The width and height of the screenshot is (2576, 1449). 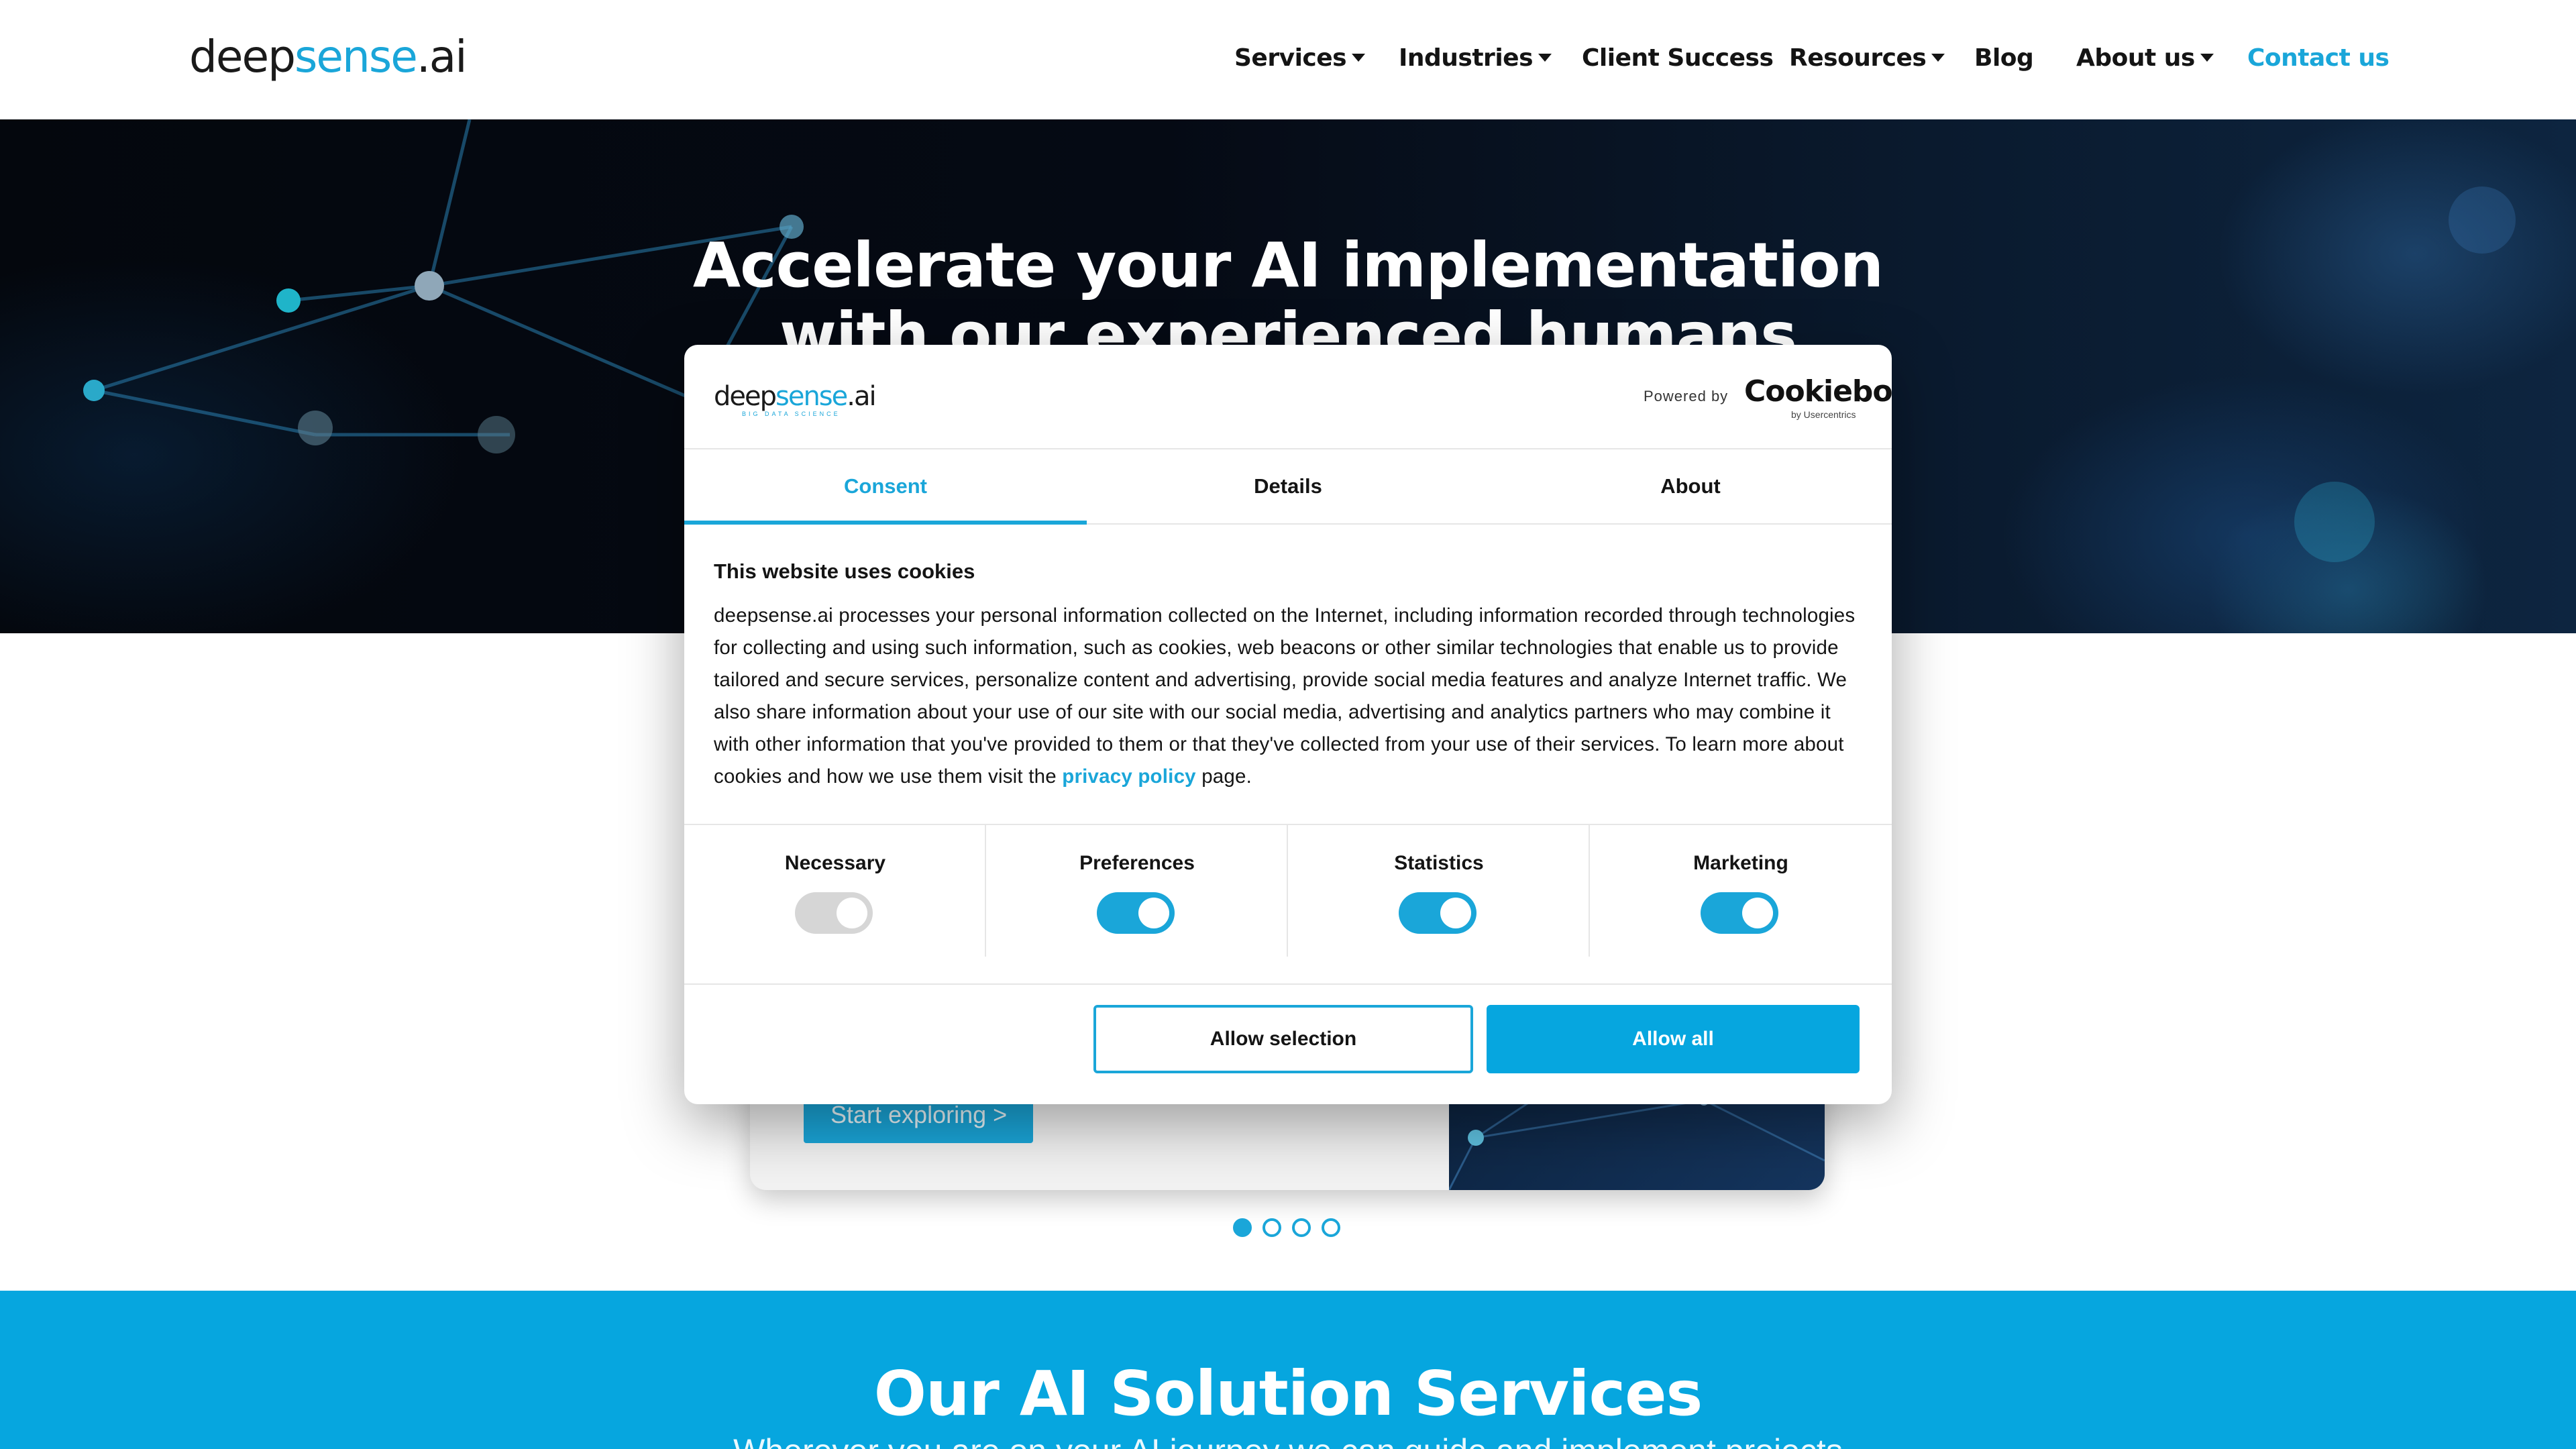 I want to click on category-label-preferences: Preferences, so click(x=1137, y=863).